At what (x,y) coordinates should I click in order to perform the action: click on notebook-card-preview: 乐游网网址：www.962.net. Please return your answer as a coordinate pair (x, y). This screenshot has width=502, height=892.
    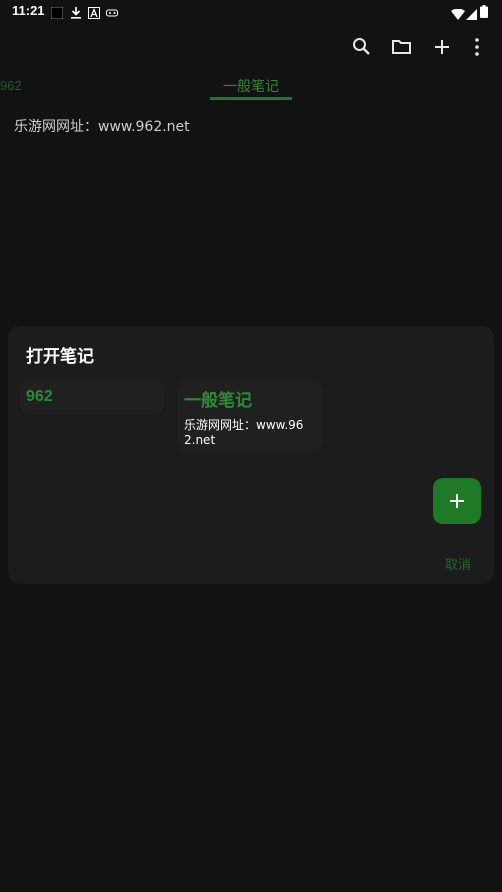
    Looking at the image, I should click on (244, 432).